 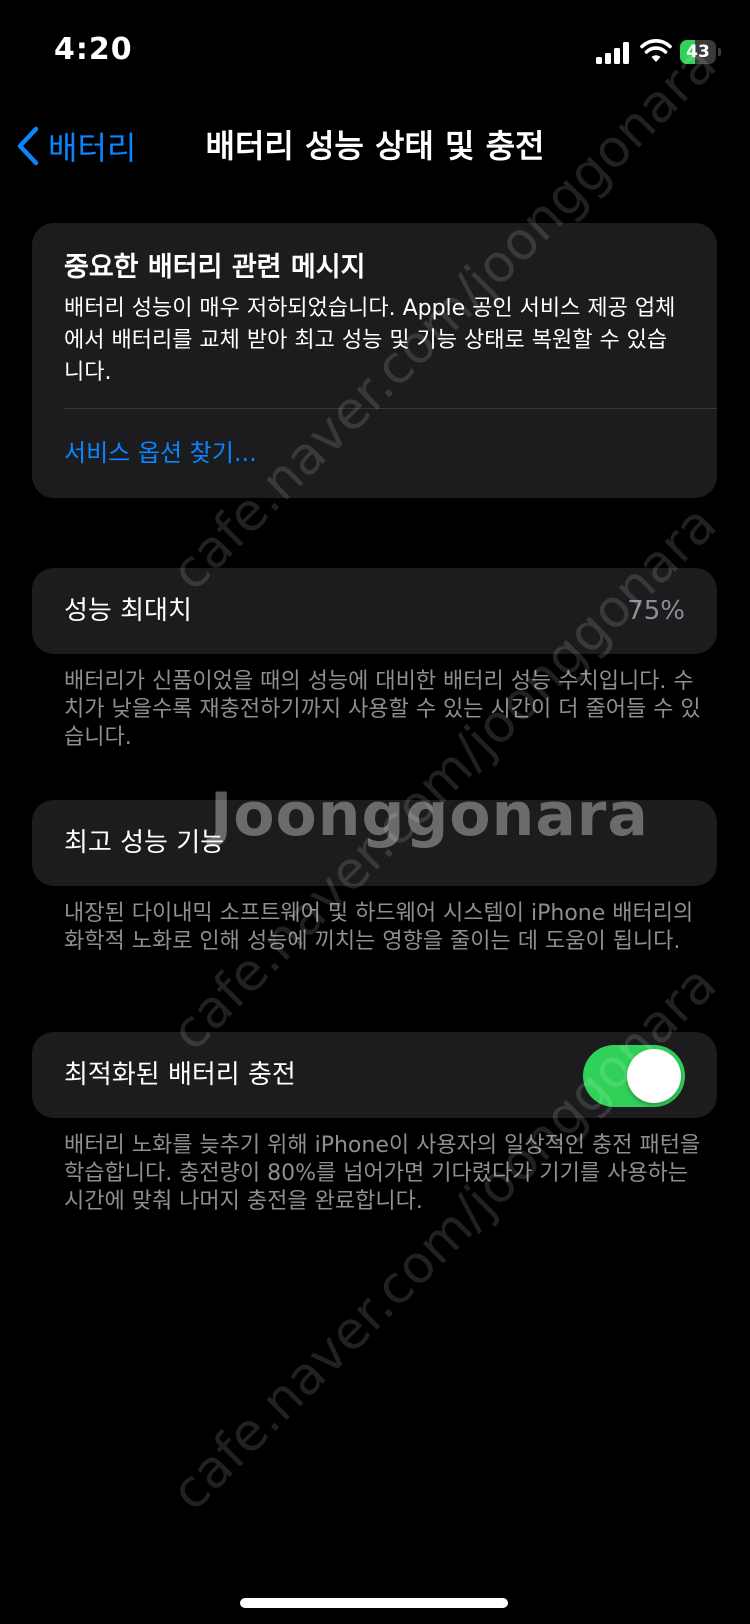 What do you see at coordinates (656, 611) in the screenshot?
I see `max-capacity-value: 75%` at bounding box center [656, 611].